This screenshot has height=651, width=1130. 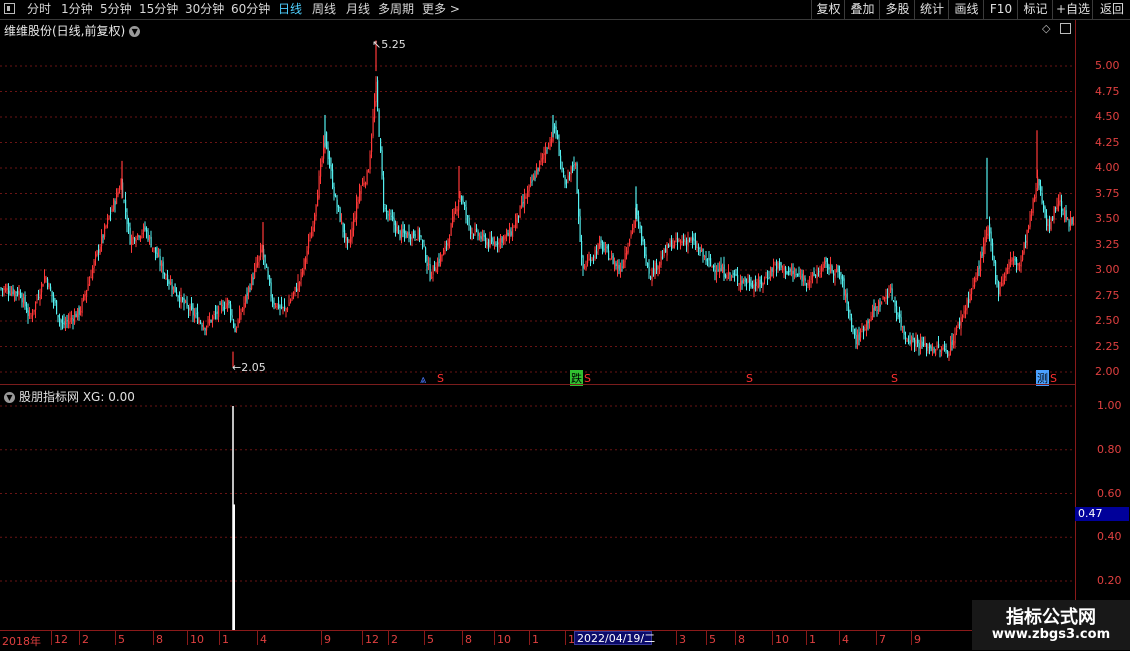 I want to click on tab-daily: 日线, so click(x=290, y=9).